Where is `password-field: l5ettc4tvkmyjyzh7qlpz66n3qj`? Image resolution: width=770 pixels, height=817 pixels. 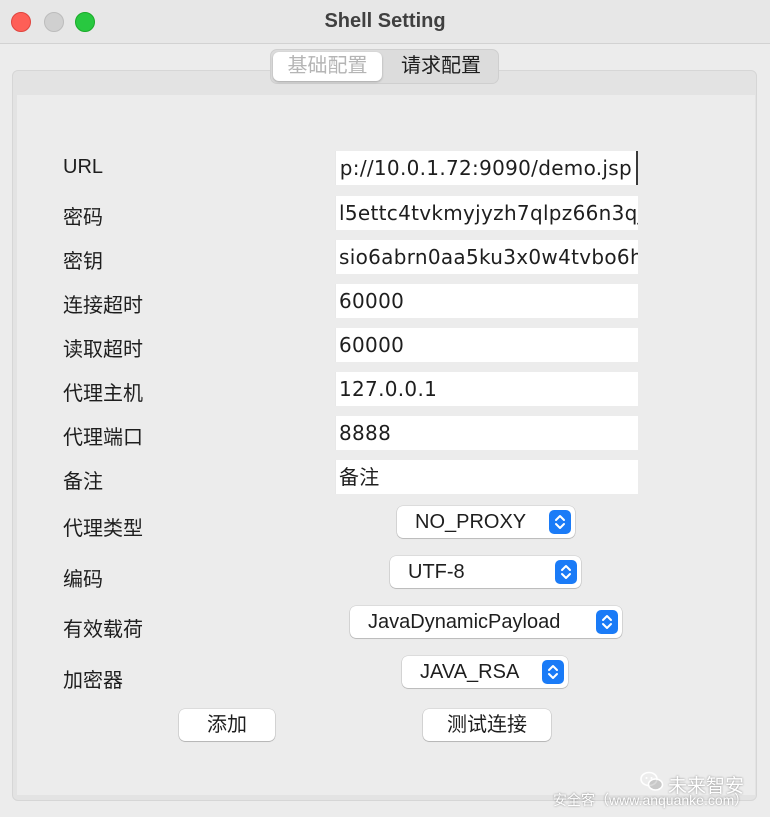 password-field: l5ettc4tvkmyjyzh7qlpz66n3qj is located at coordinates (486, 213).